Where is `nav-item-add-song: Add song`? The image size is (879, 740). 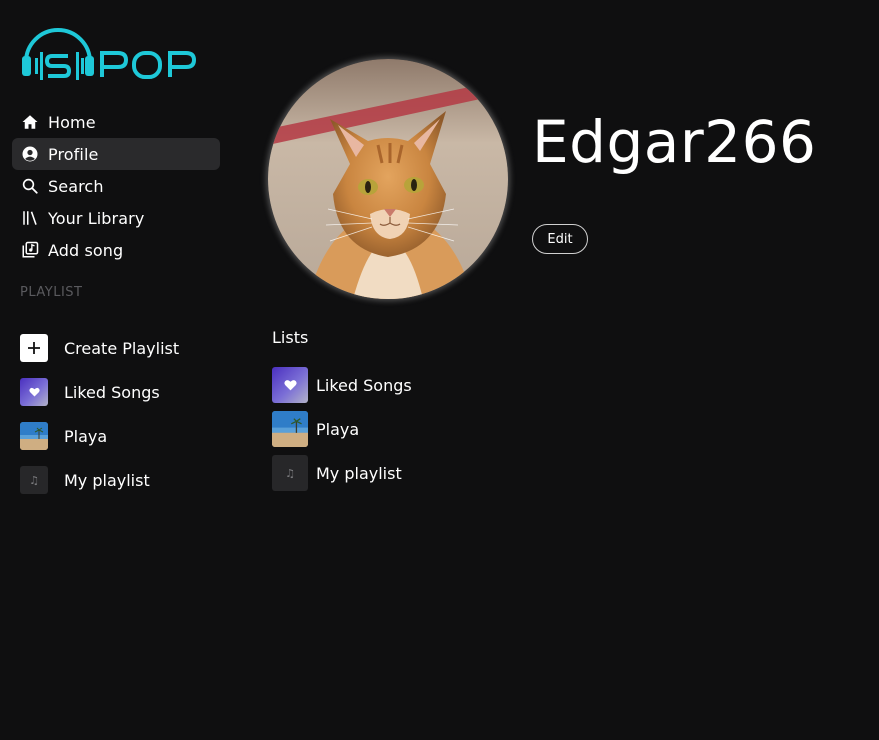
nav-item-add-song: Add song is located at coordinates (116, 250).